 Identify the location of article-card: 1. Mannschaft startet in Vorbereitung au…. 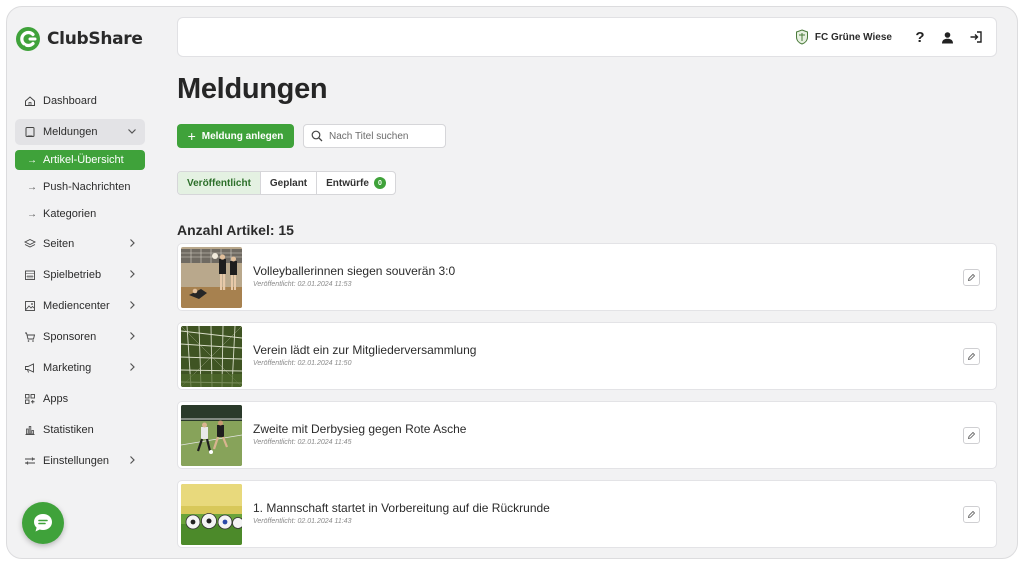
(587, 514).